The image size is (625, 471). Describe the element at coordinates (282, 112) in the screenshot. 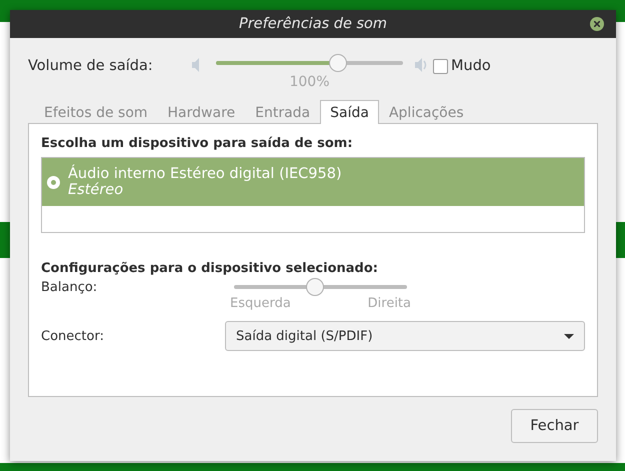

I see `tab: Entrada` at that location.